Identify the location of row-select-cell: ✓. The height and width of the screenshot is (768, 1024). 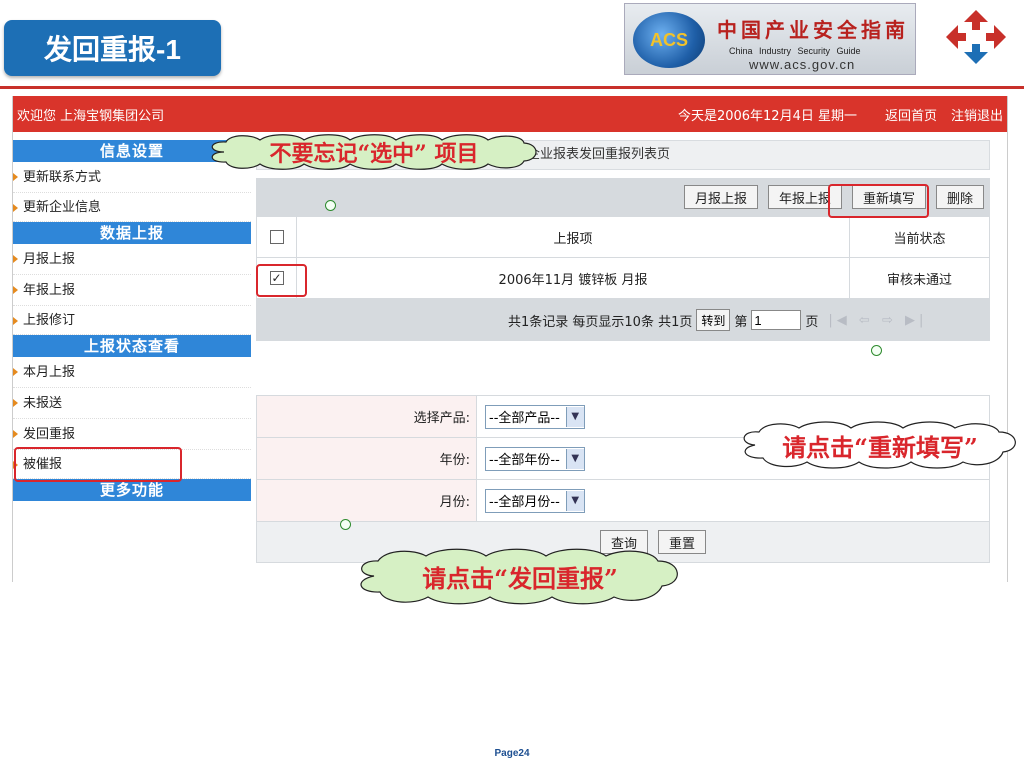
(276, 278).